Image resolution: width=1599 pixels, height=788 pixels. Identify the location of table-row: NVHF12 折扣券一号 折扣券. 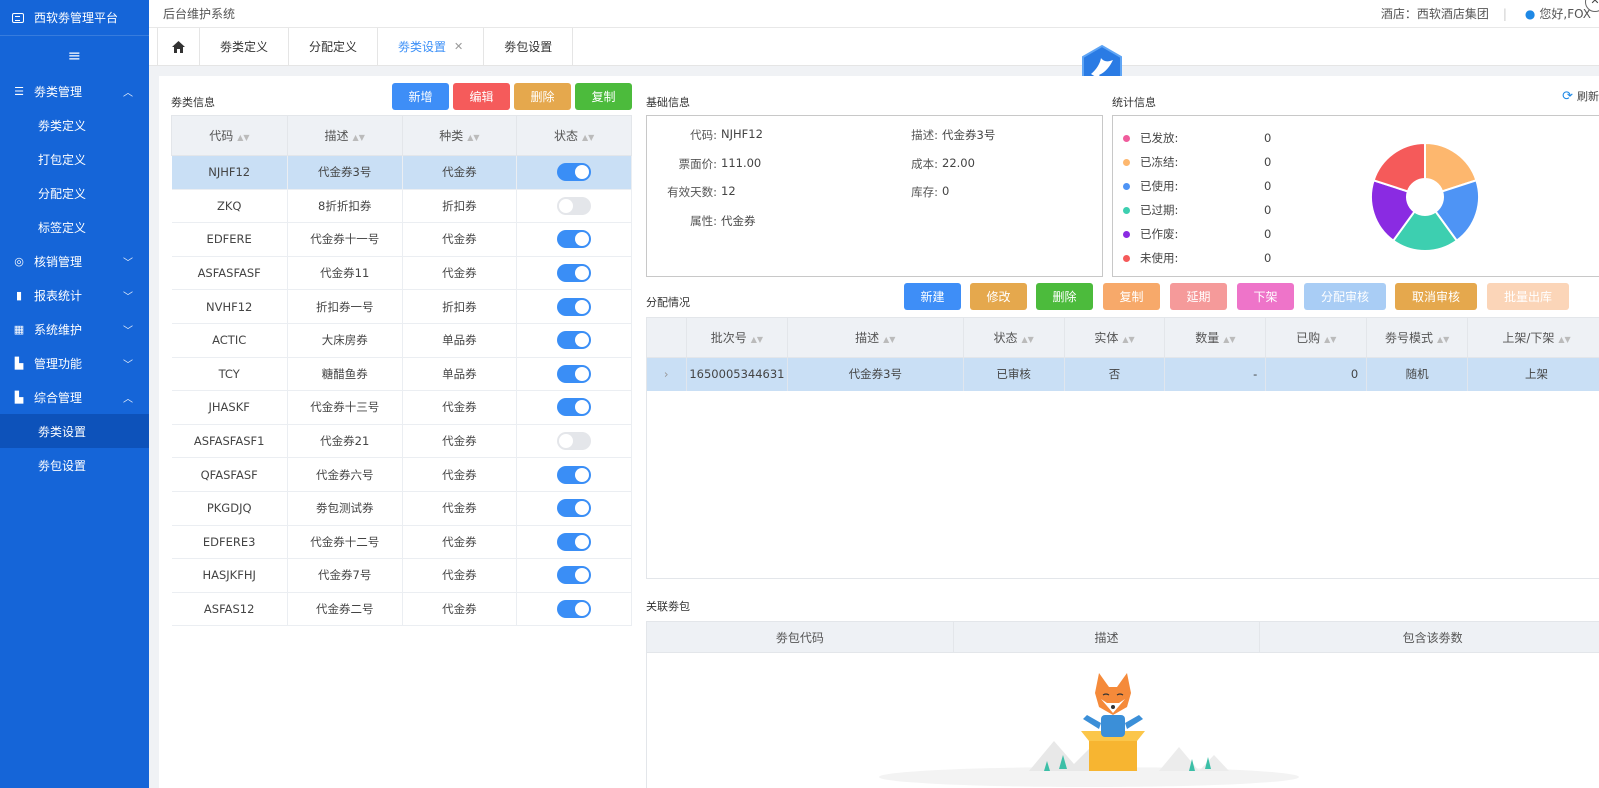
(401, 306).